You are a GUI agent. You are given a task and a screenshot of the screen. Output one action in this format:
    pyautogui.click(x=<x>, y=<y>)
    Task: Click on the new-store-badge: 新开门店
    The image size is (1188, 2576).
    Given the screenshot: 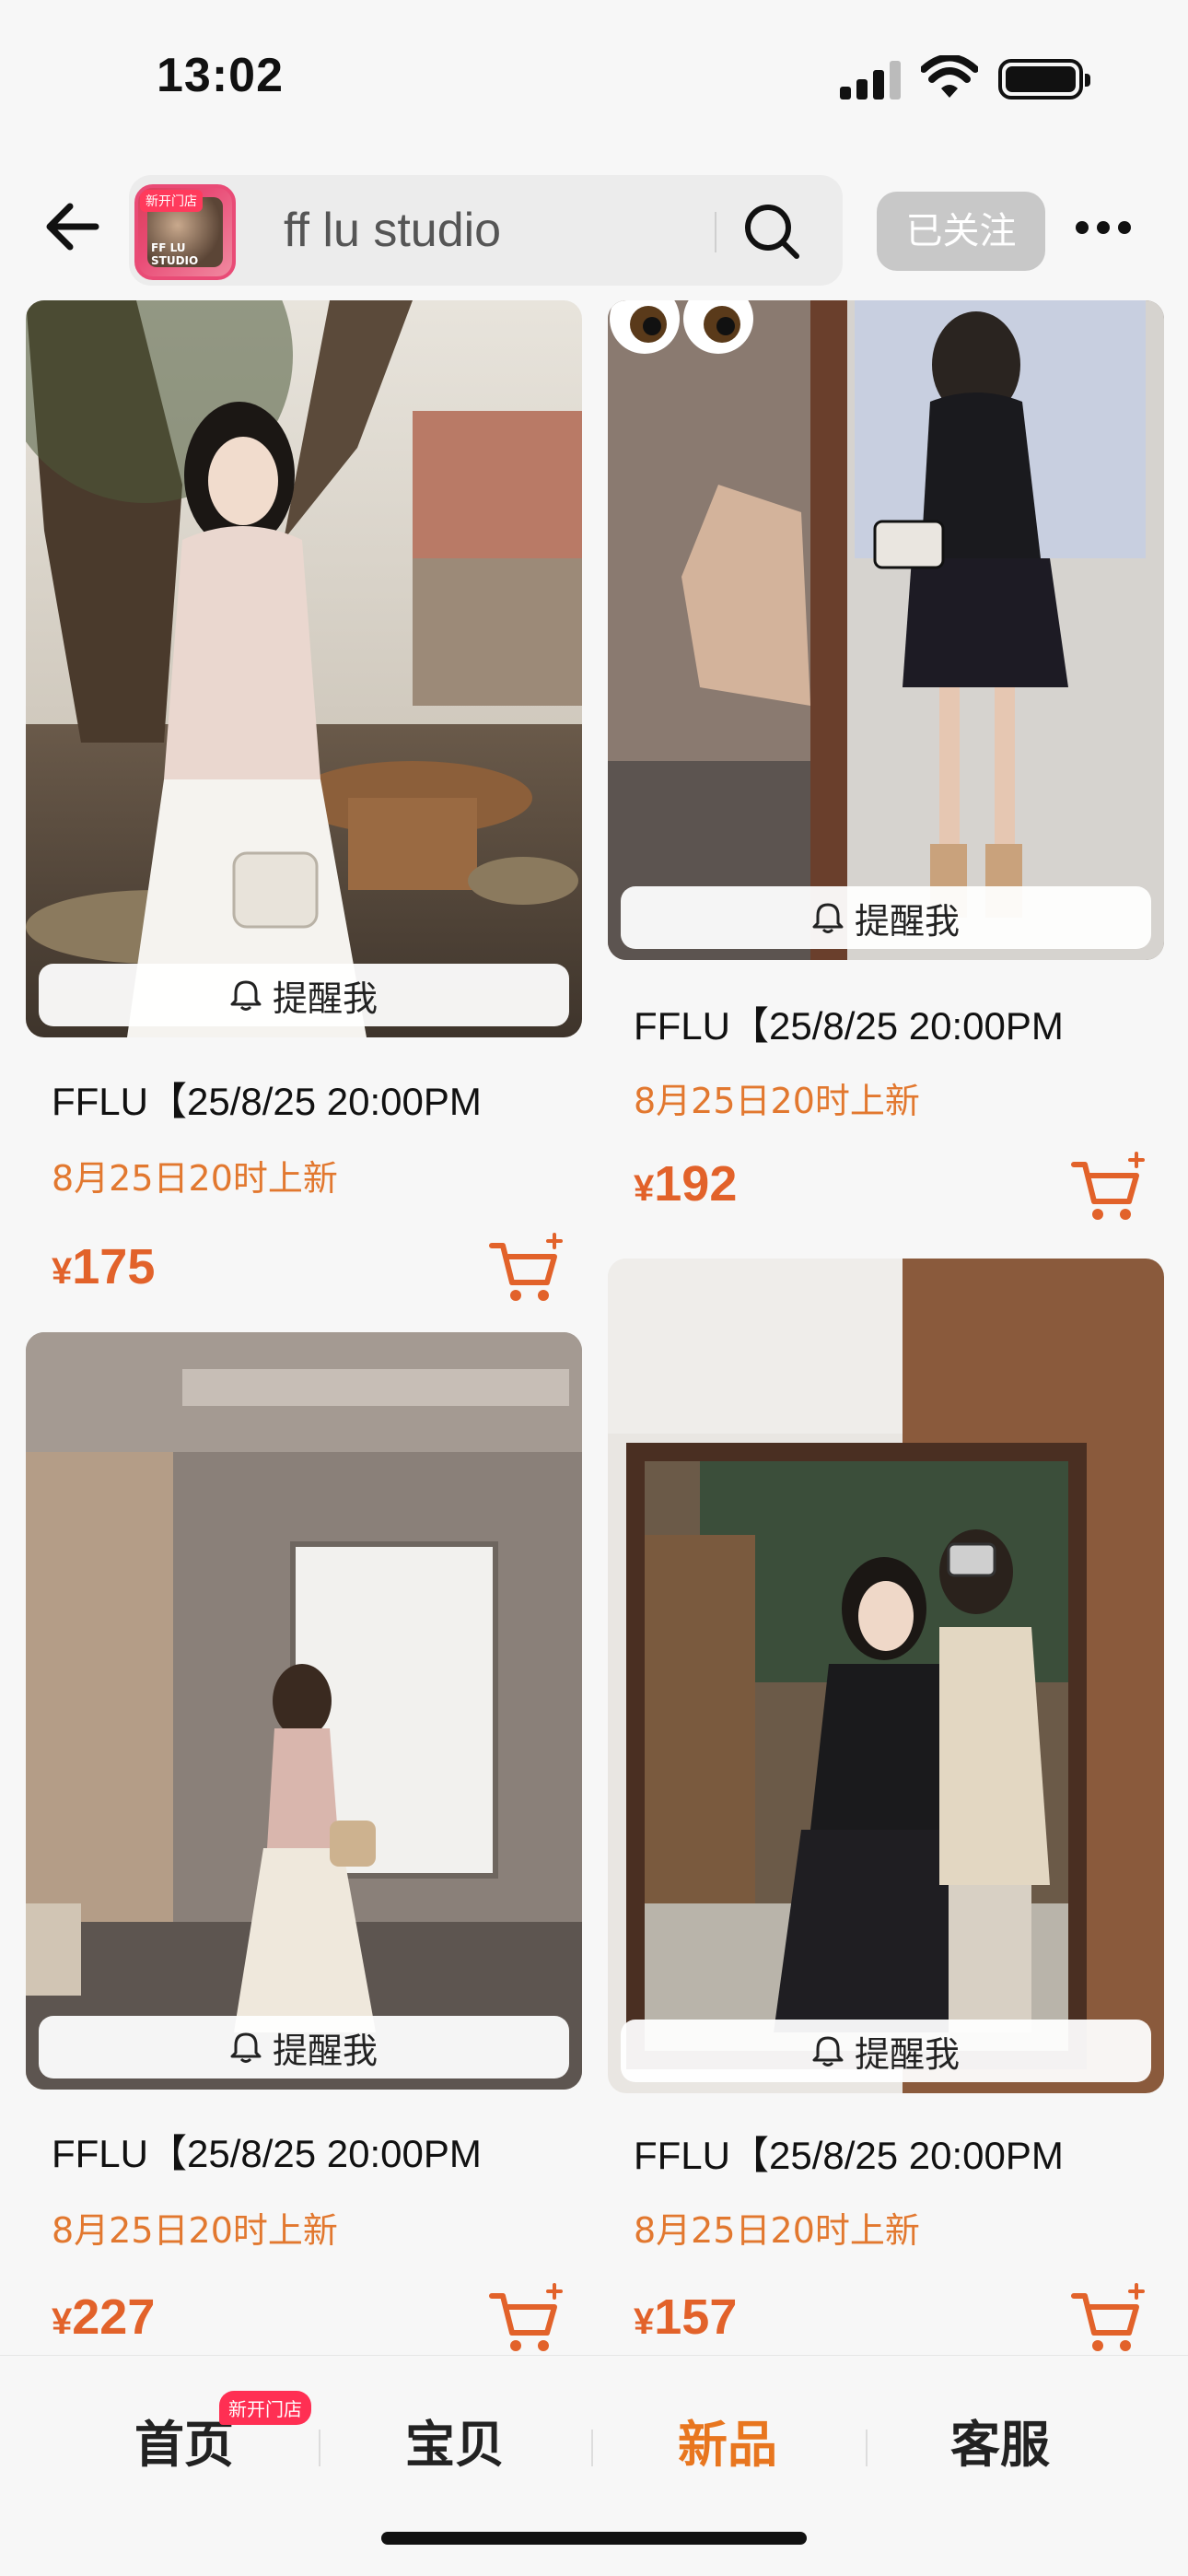 What is the action you would take?
    pyautogui.click(x=265, y=2408)
    